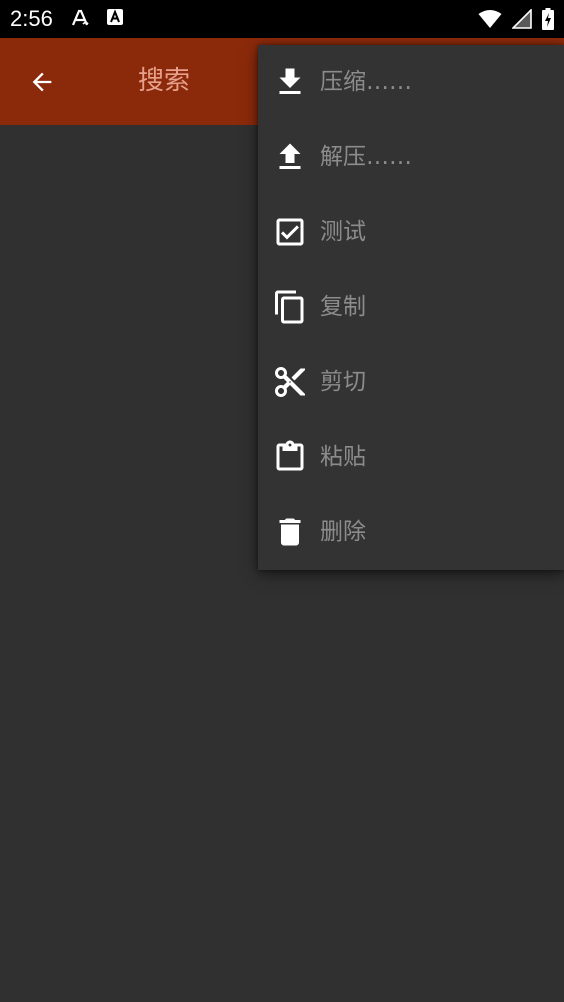 This screenshot has width=564, height=1002. I want to click on status-time: 2:56, so click(31, 18).